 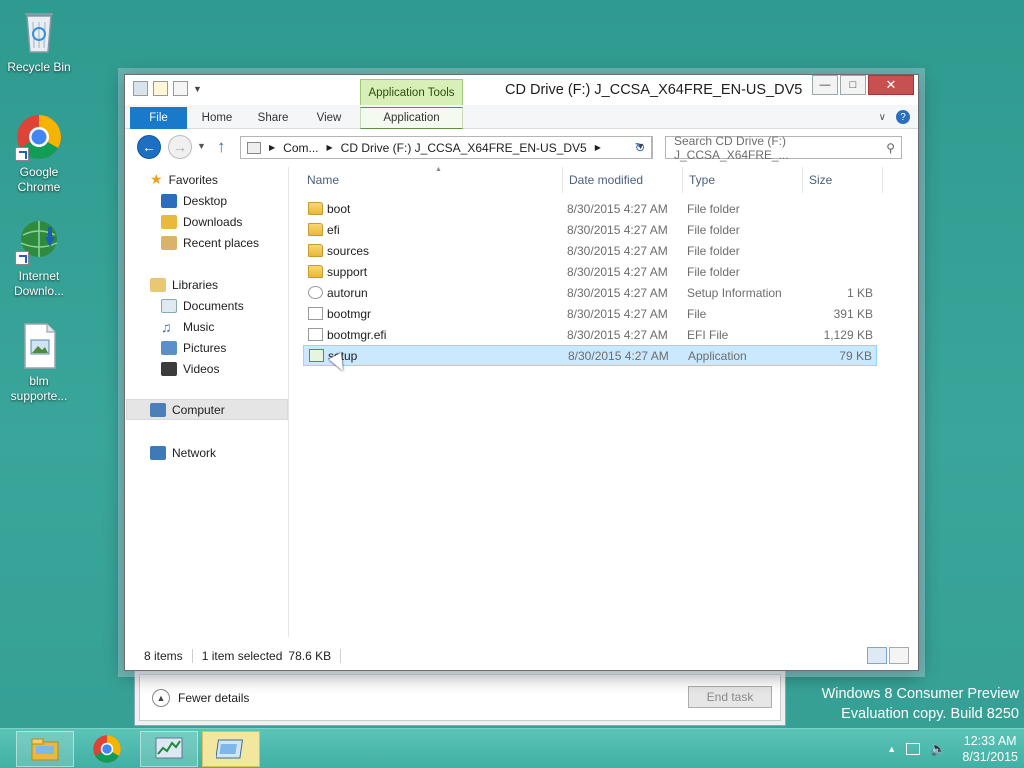 I want to click on taskbar-setup-app, so click(x=231, y=749).